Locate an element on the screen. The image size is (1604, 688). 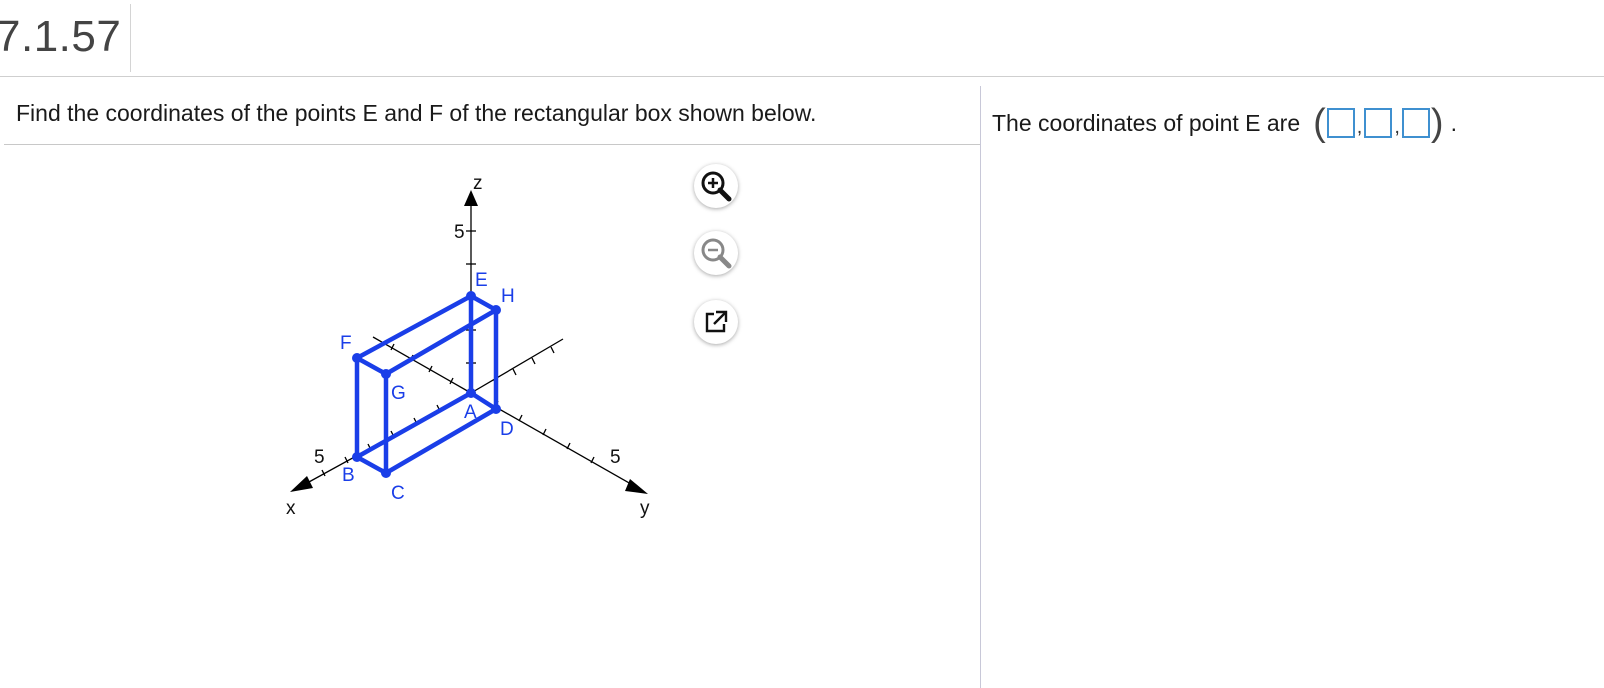
vertex-b is located at coordinates (357, 457).